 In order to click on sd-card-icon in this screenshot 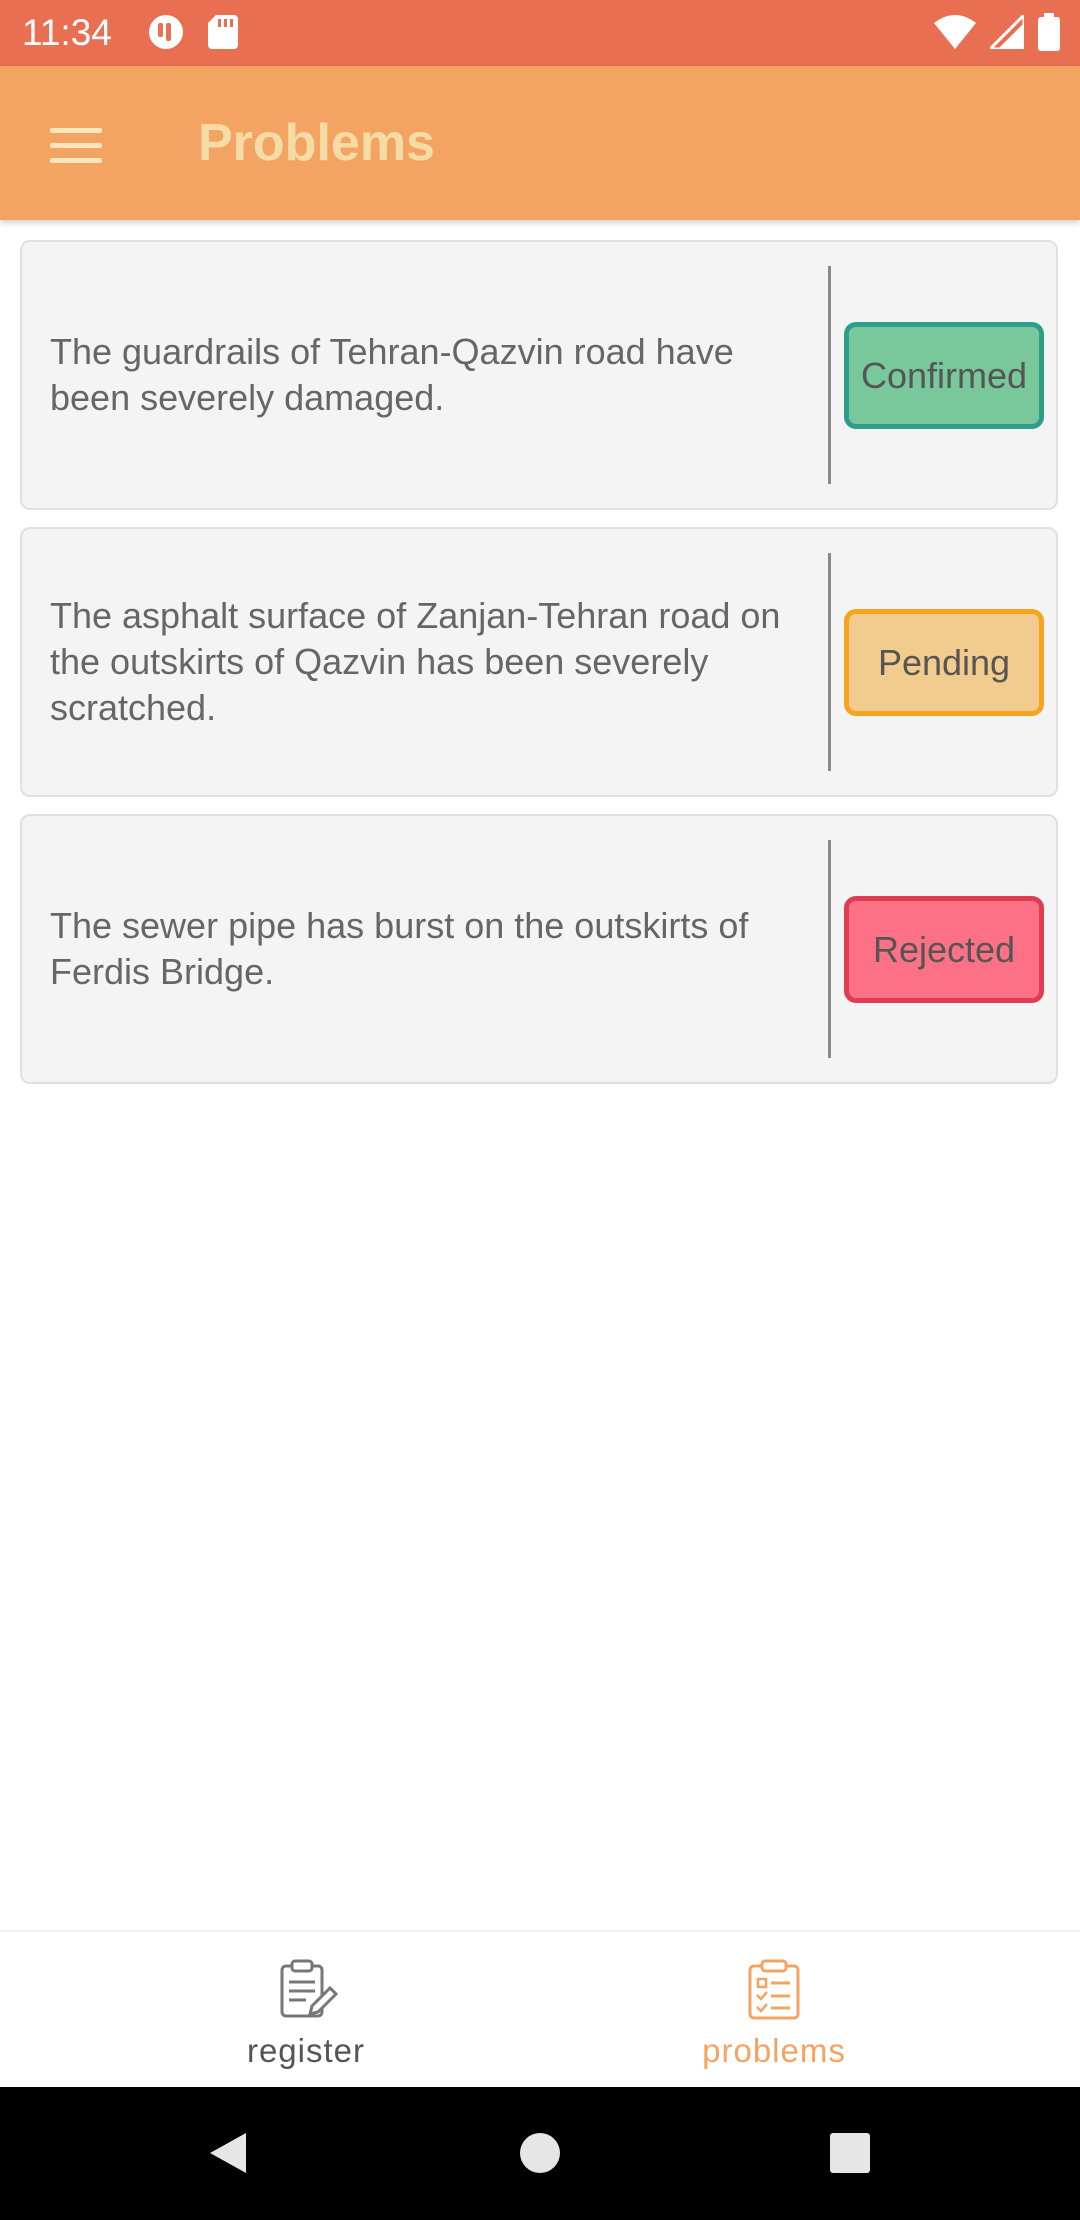, I will do `click(223, 34)`.